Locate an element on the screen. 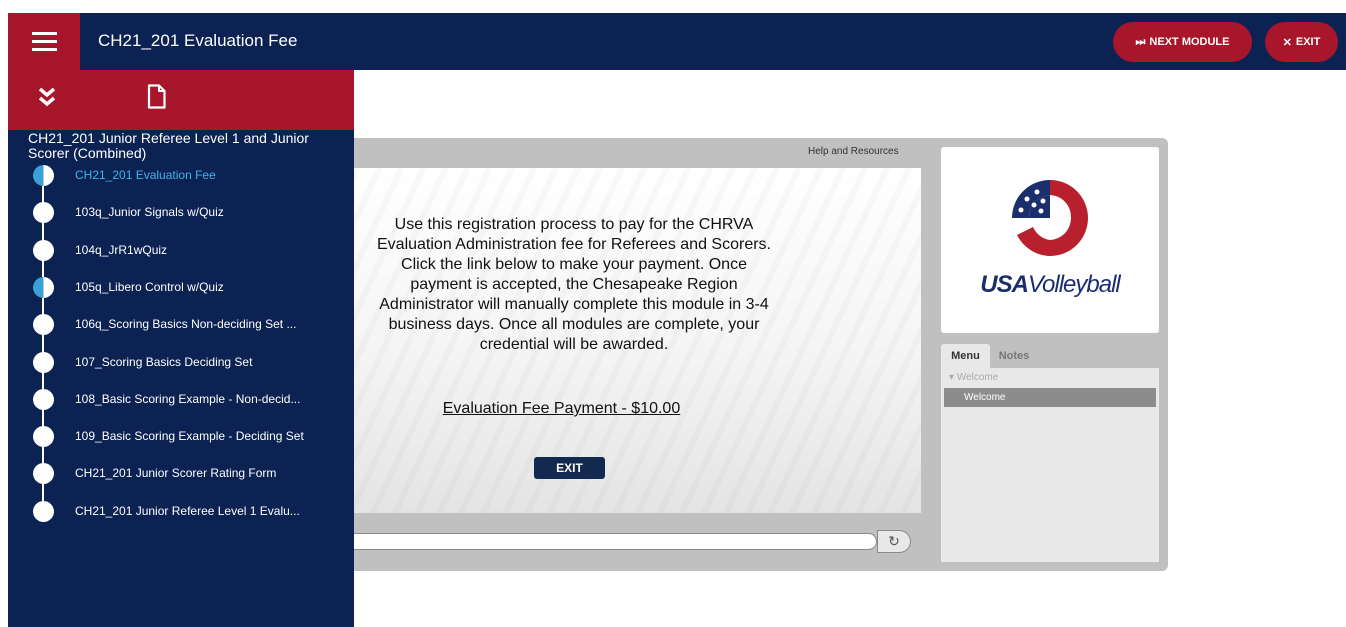 The height and width of the screenshot is (627, 1346). menu-parent-label: Welcome is located at coordinates (977, 377).